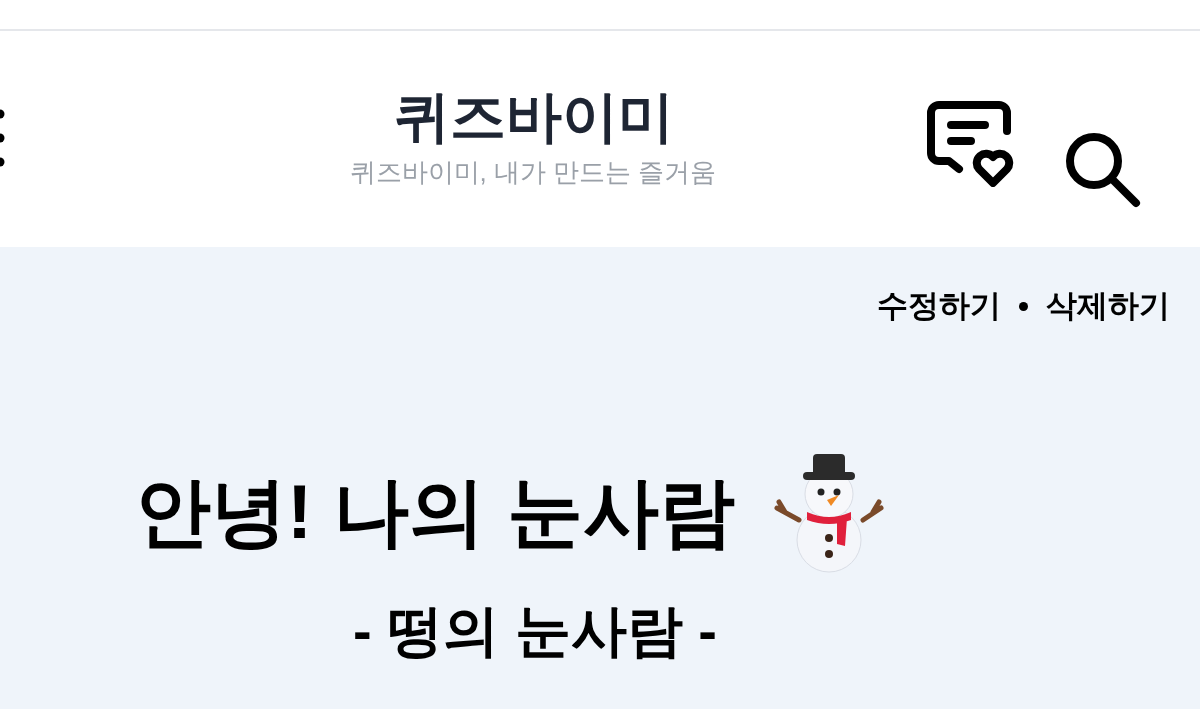  Describe the element at coordinates (1108, 306) in the screenshot. I see `delete-link: 삭제하기` at that location.